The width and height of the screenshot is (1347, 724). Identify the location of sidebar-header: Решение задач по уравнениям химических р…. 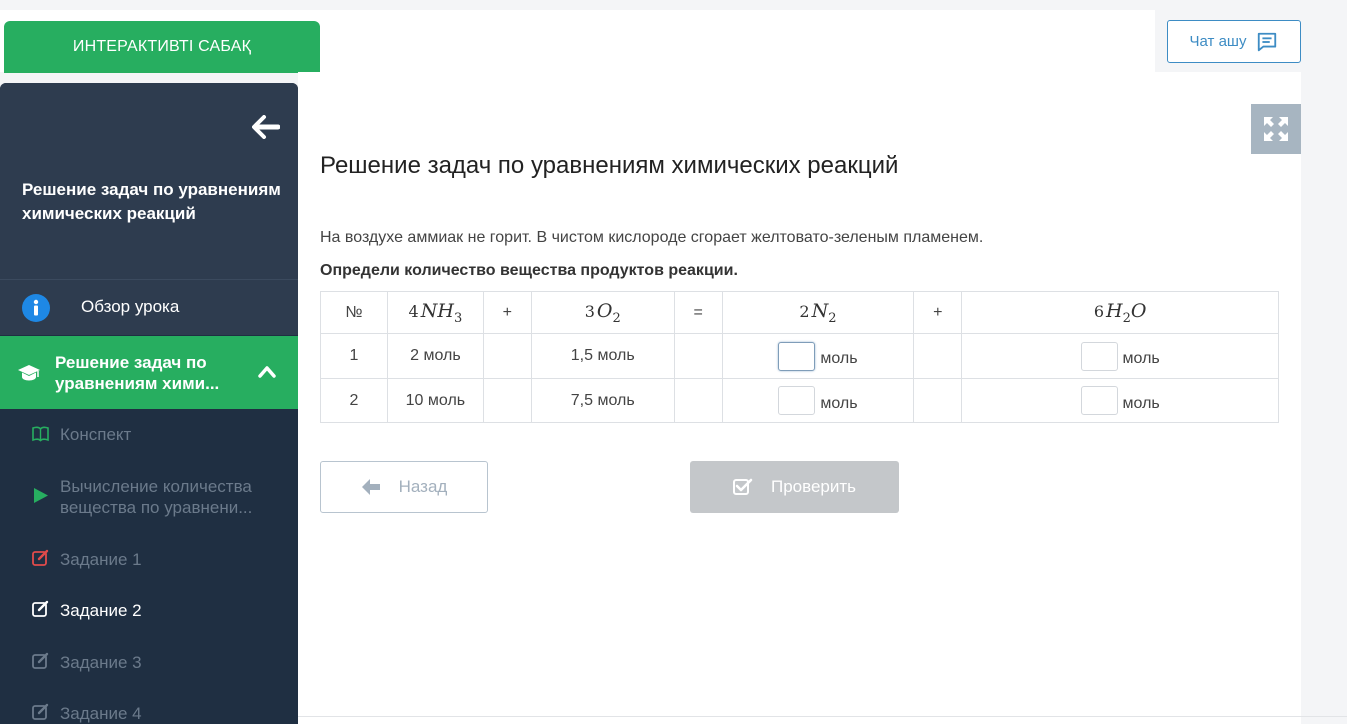
(149, 181).